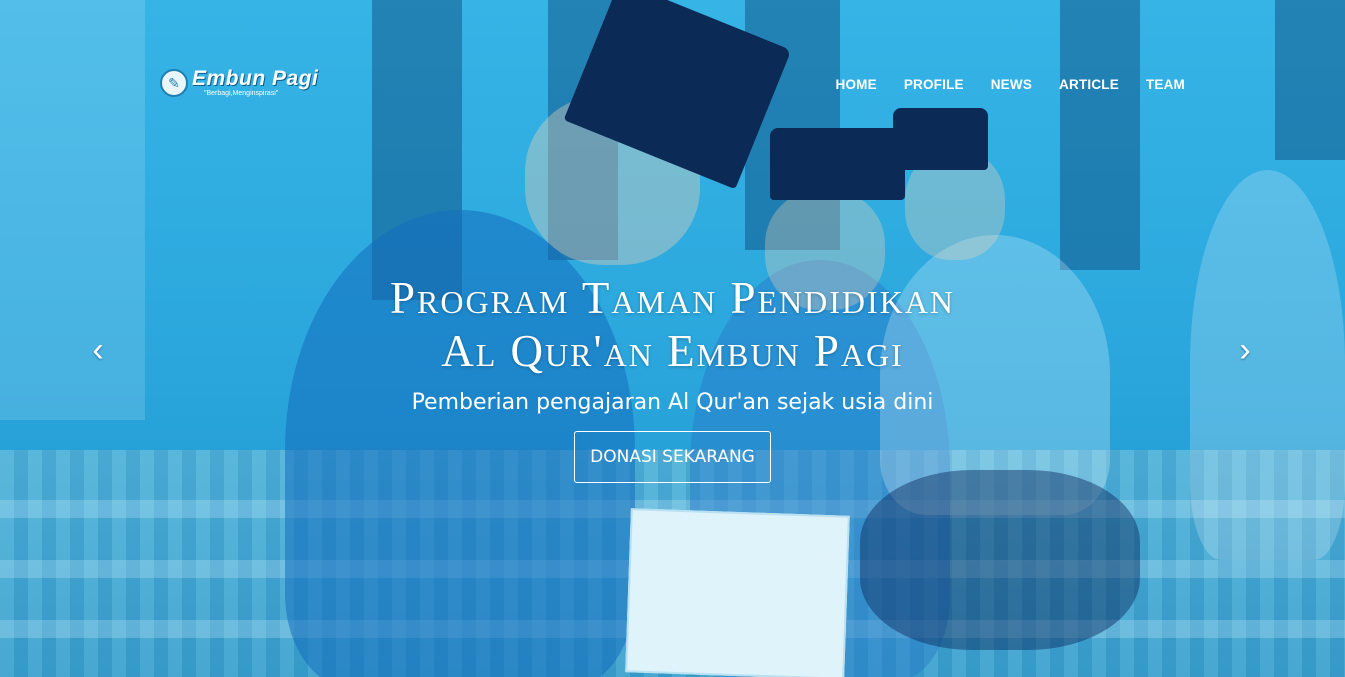 The height and width of the screenshot is (677, 1345). What do you see at coordinates (672, 298) in the screenshot?
I see `hero-title-line1: Program Taman Pendidikan` at bounding box center [672, 298].